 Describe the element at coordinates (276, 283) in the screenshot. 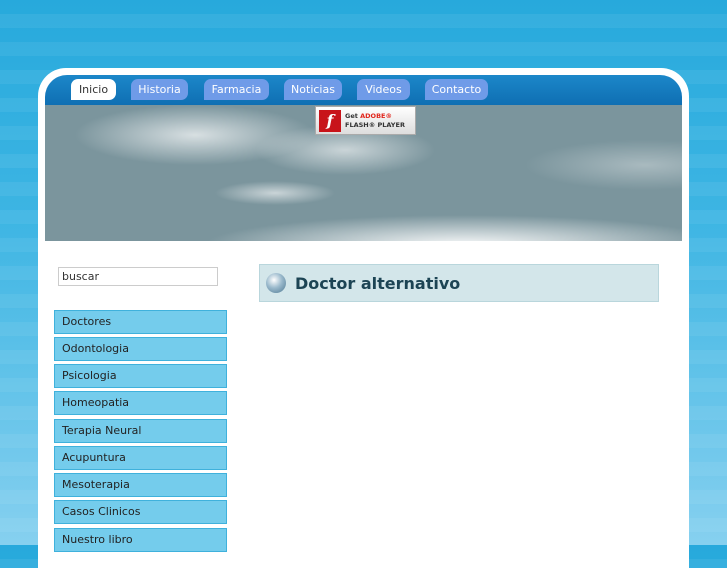

I see `globe-icon` at that location.